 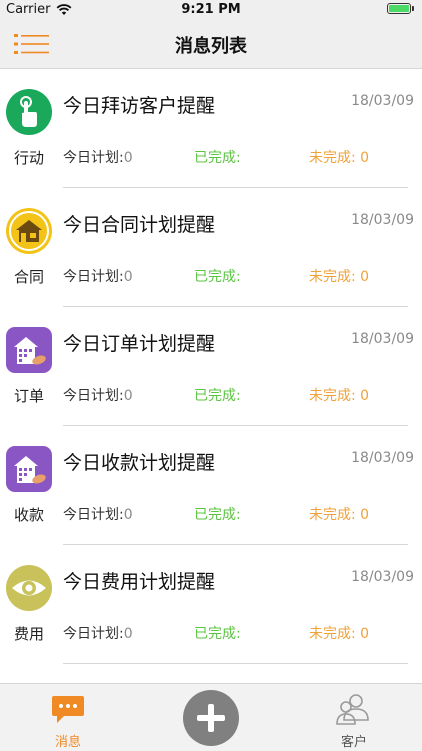 I want to click on tab-customers-label: 客户, so click(x=353, y=742).